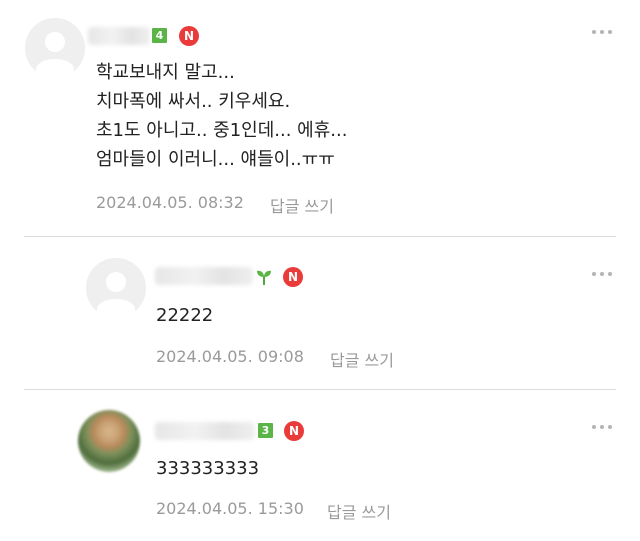 Image resolution: width=640 pixels, height=541 pixels. I want to click on comment-date: 2024.04.05. 15:30, so click(230, 508).